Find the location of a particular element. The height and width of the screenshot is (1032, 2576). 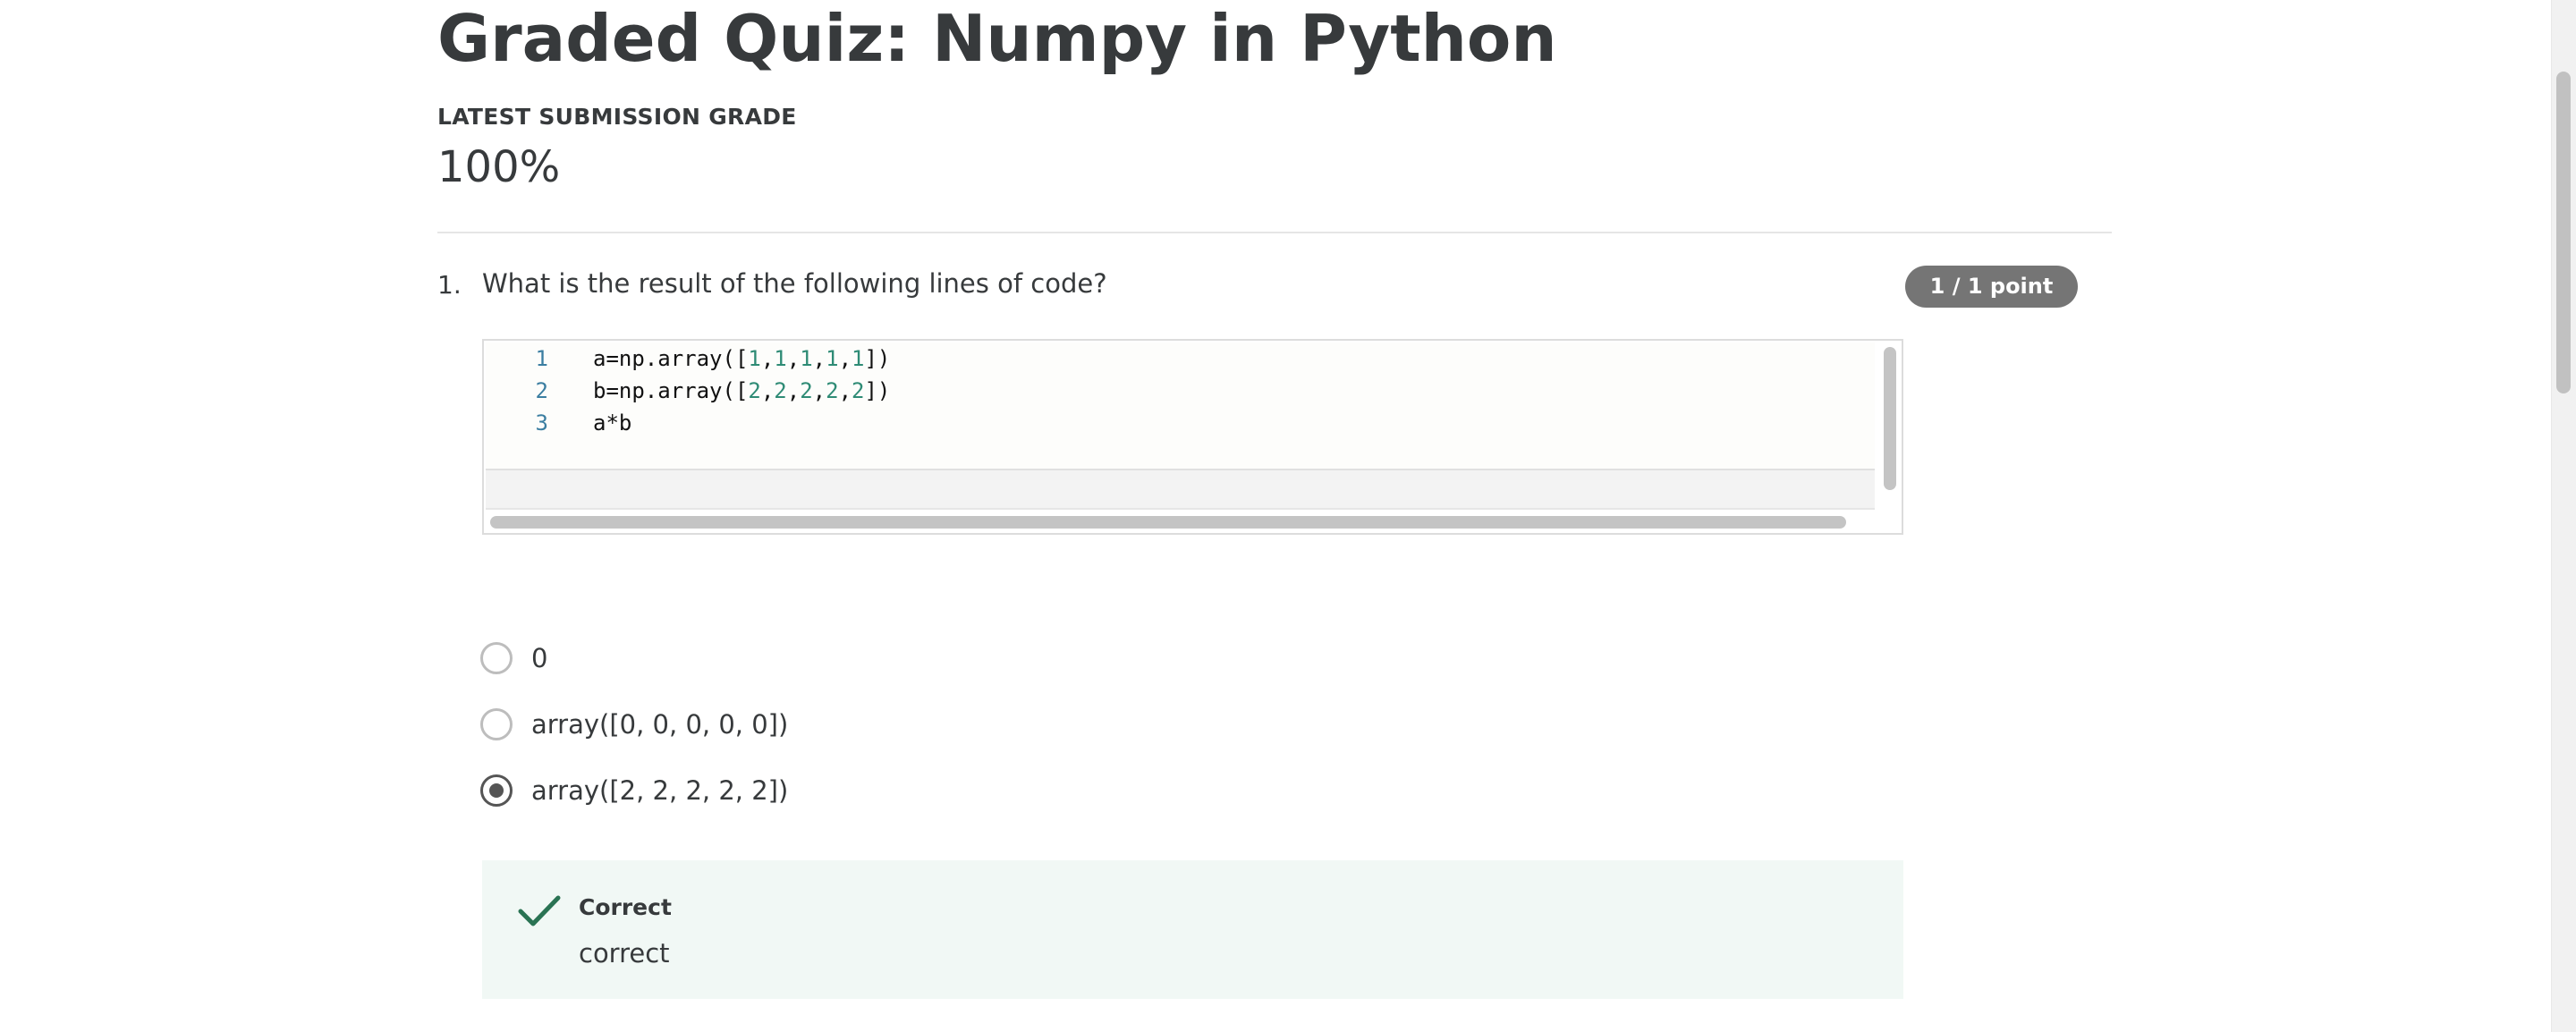

code-text: b=np.array([2,2,2,2,2]) is located at coordinates (742, 390).